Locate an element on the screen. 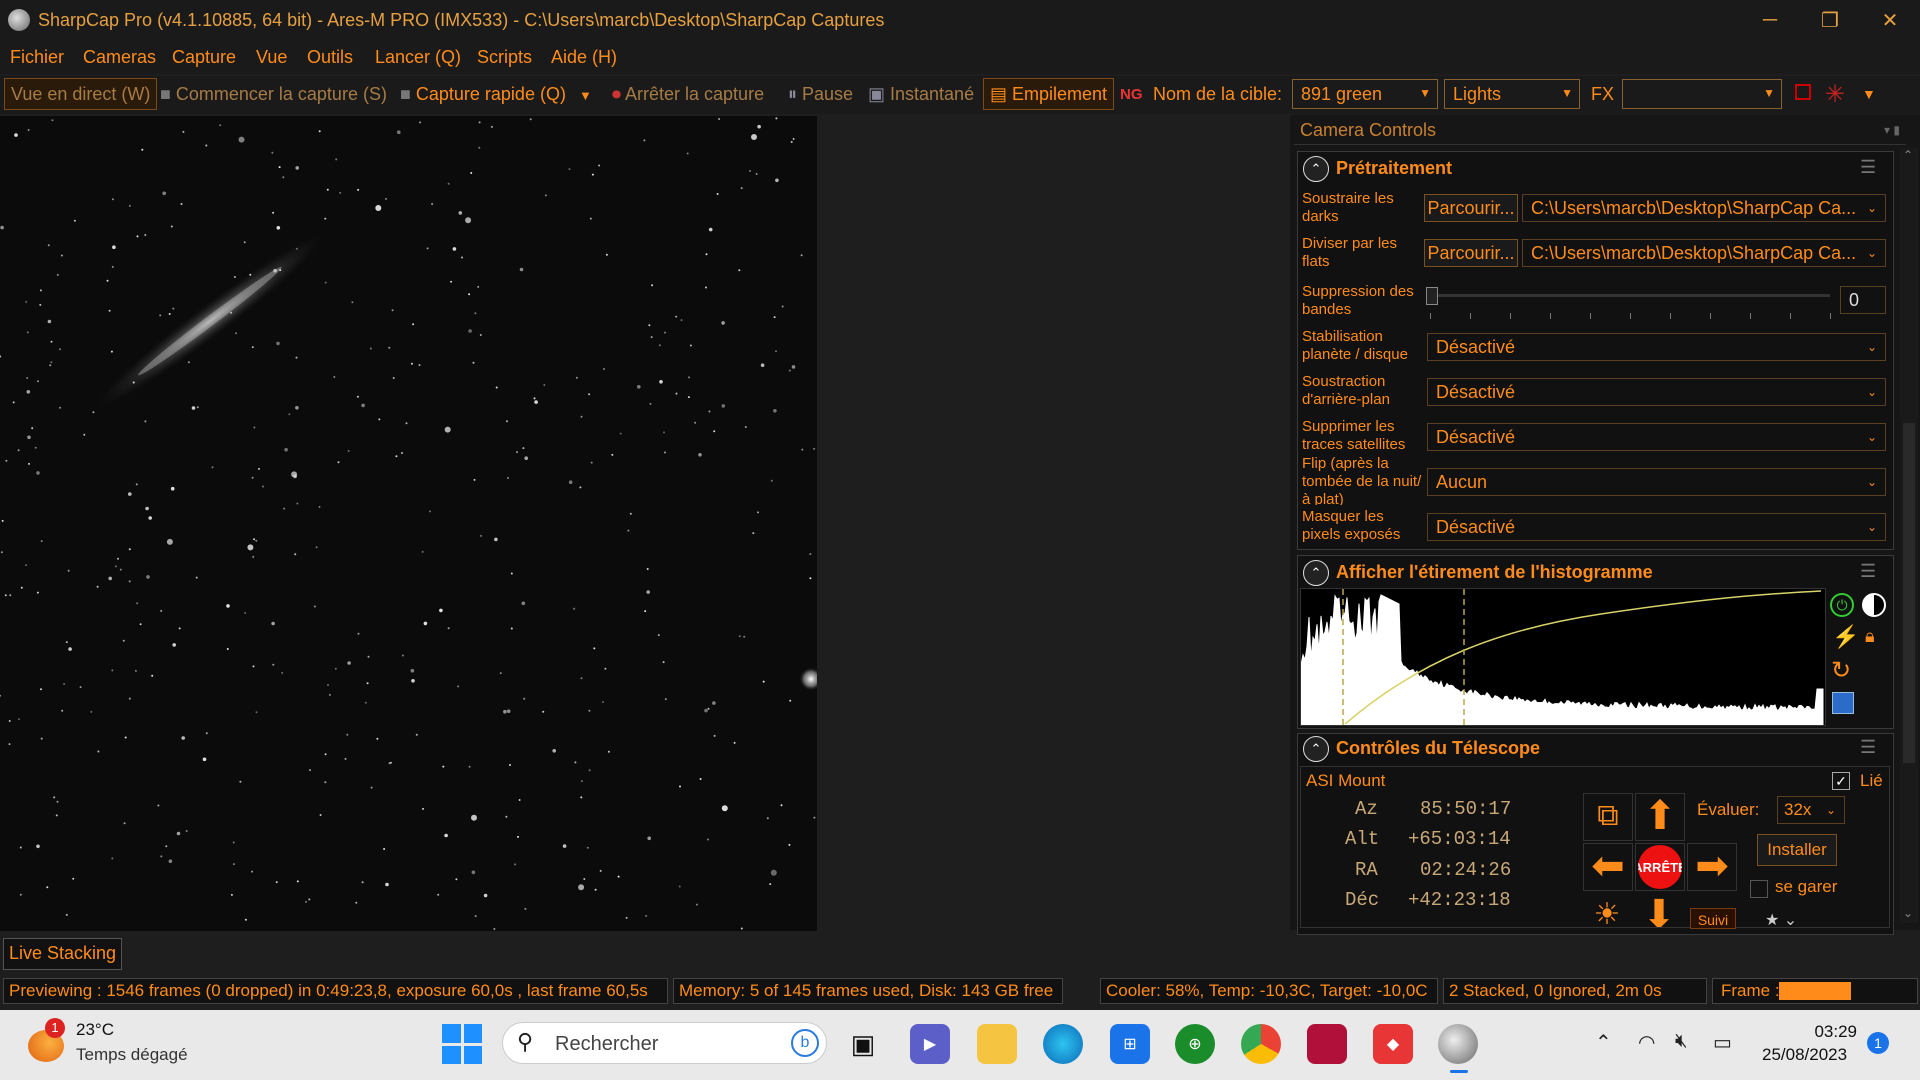 The height and width of the screenshot is (1080, 1920). sharpcap-taskbar-icon is located at coordinates (1458, 1044).